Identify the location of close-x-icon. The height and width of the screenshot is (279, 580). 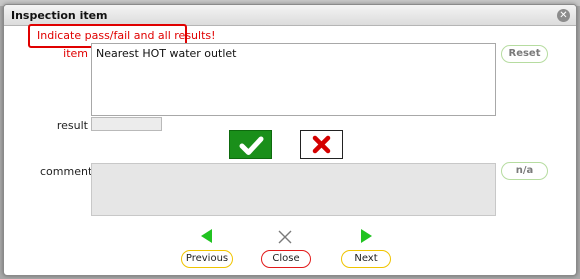
(285, 237).